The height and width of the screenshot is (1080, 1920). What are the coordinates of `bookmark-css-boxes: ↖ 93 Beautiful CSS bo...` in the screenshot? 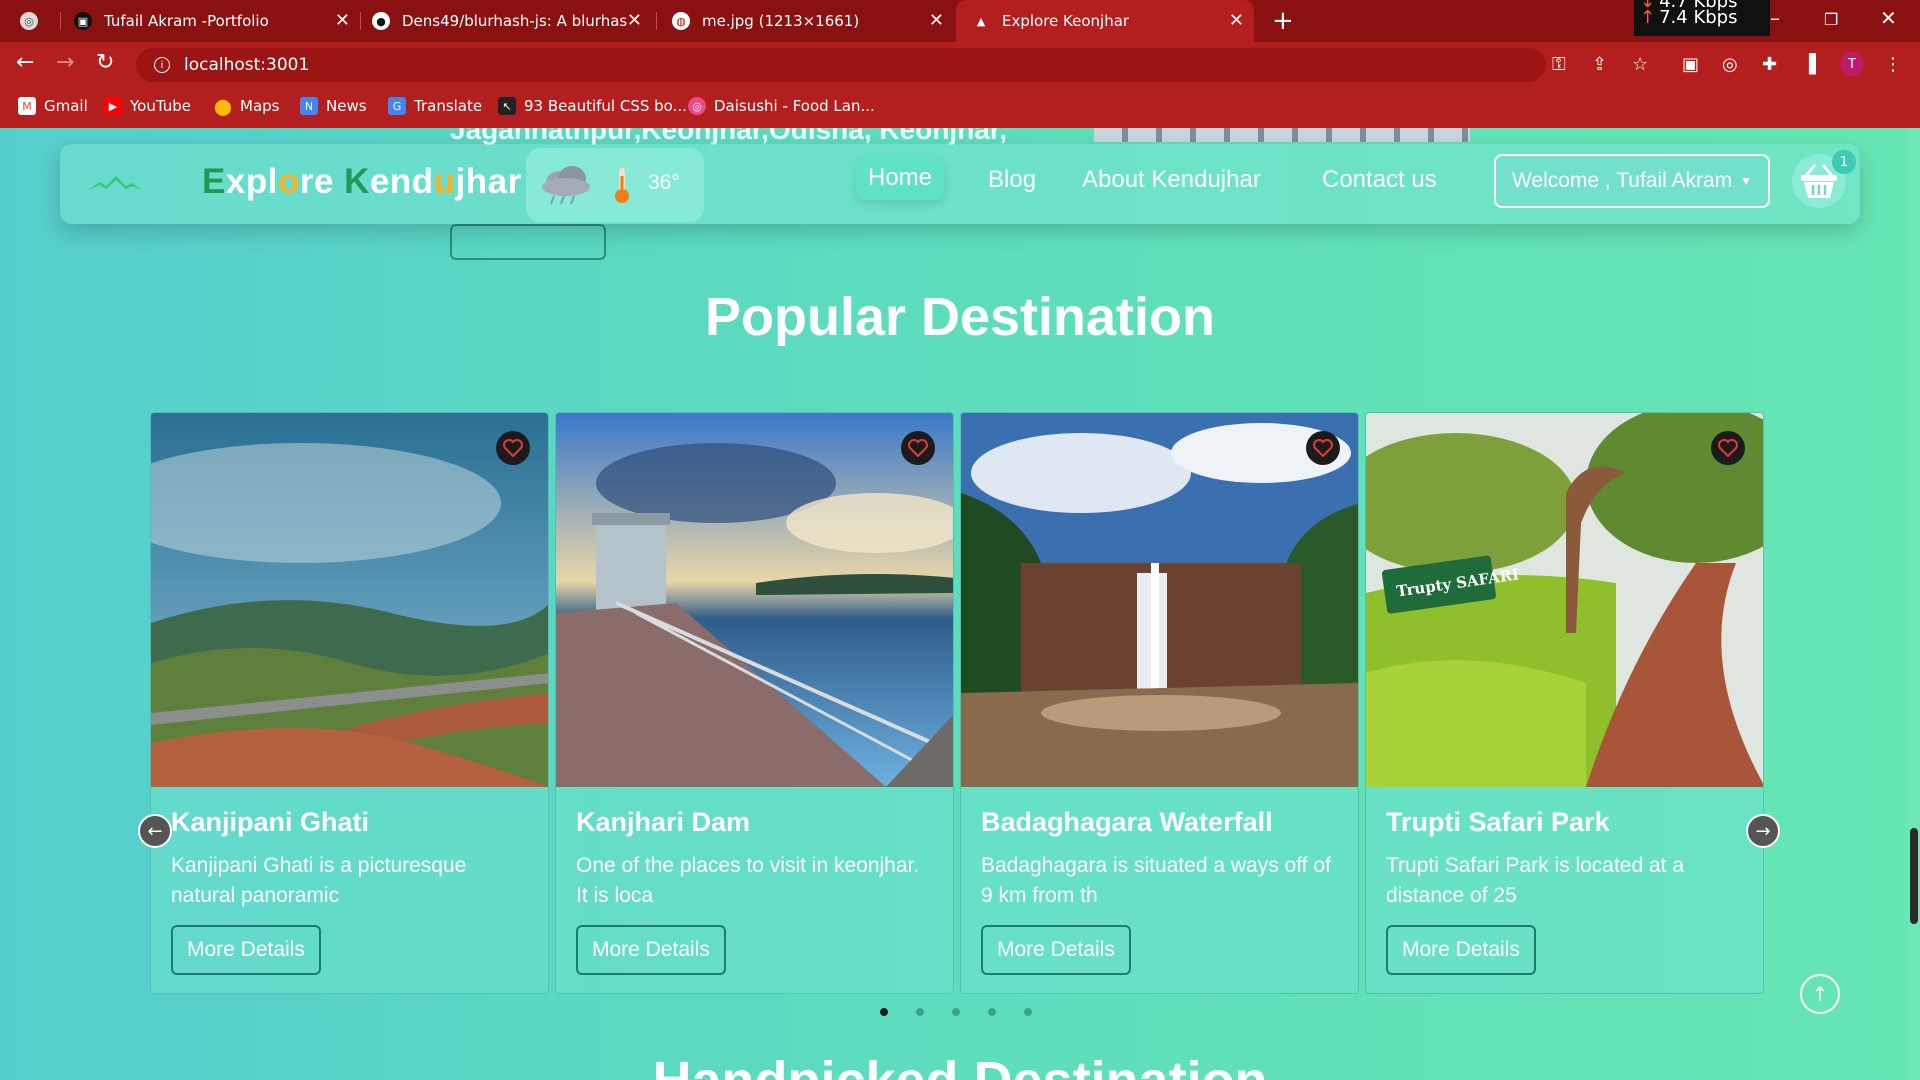 It's located at (592, 106).